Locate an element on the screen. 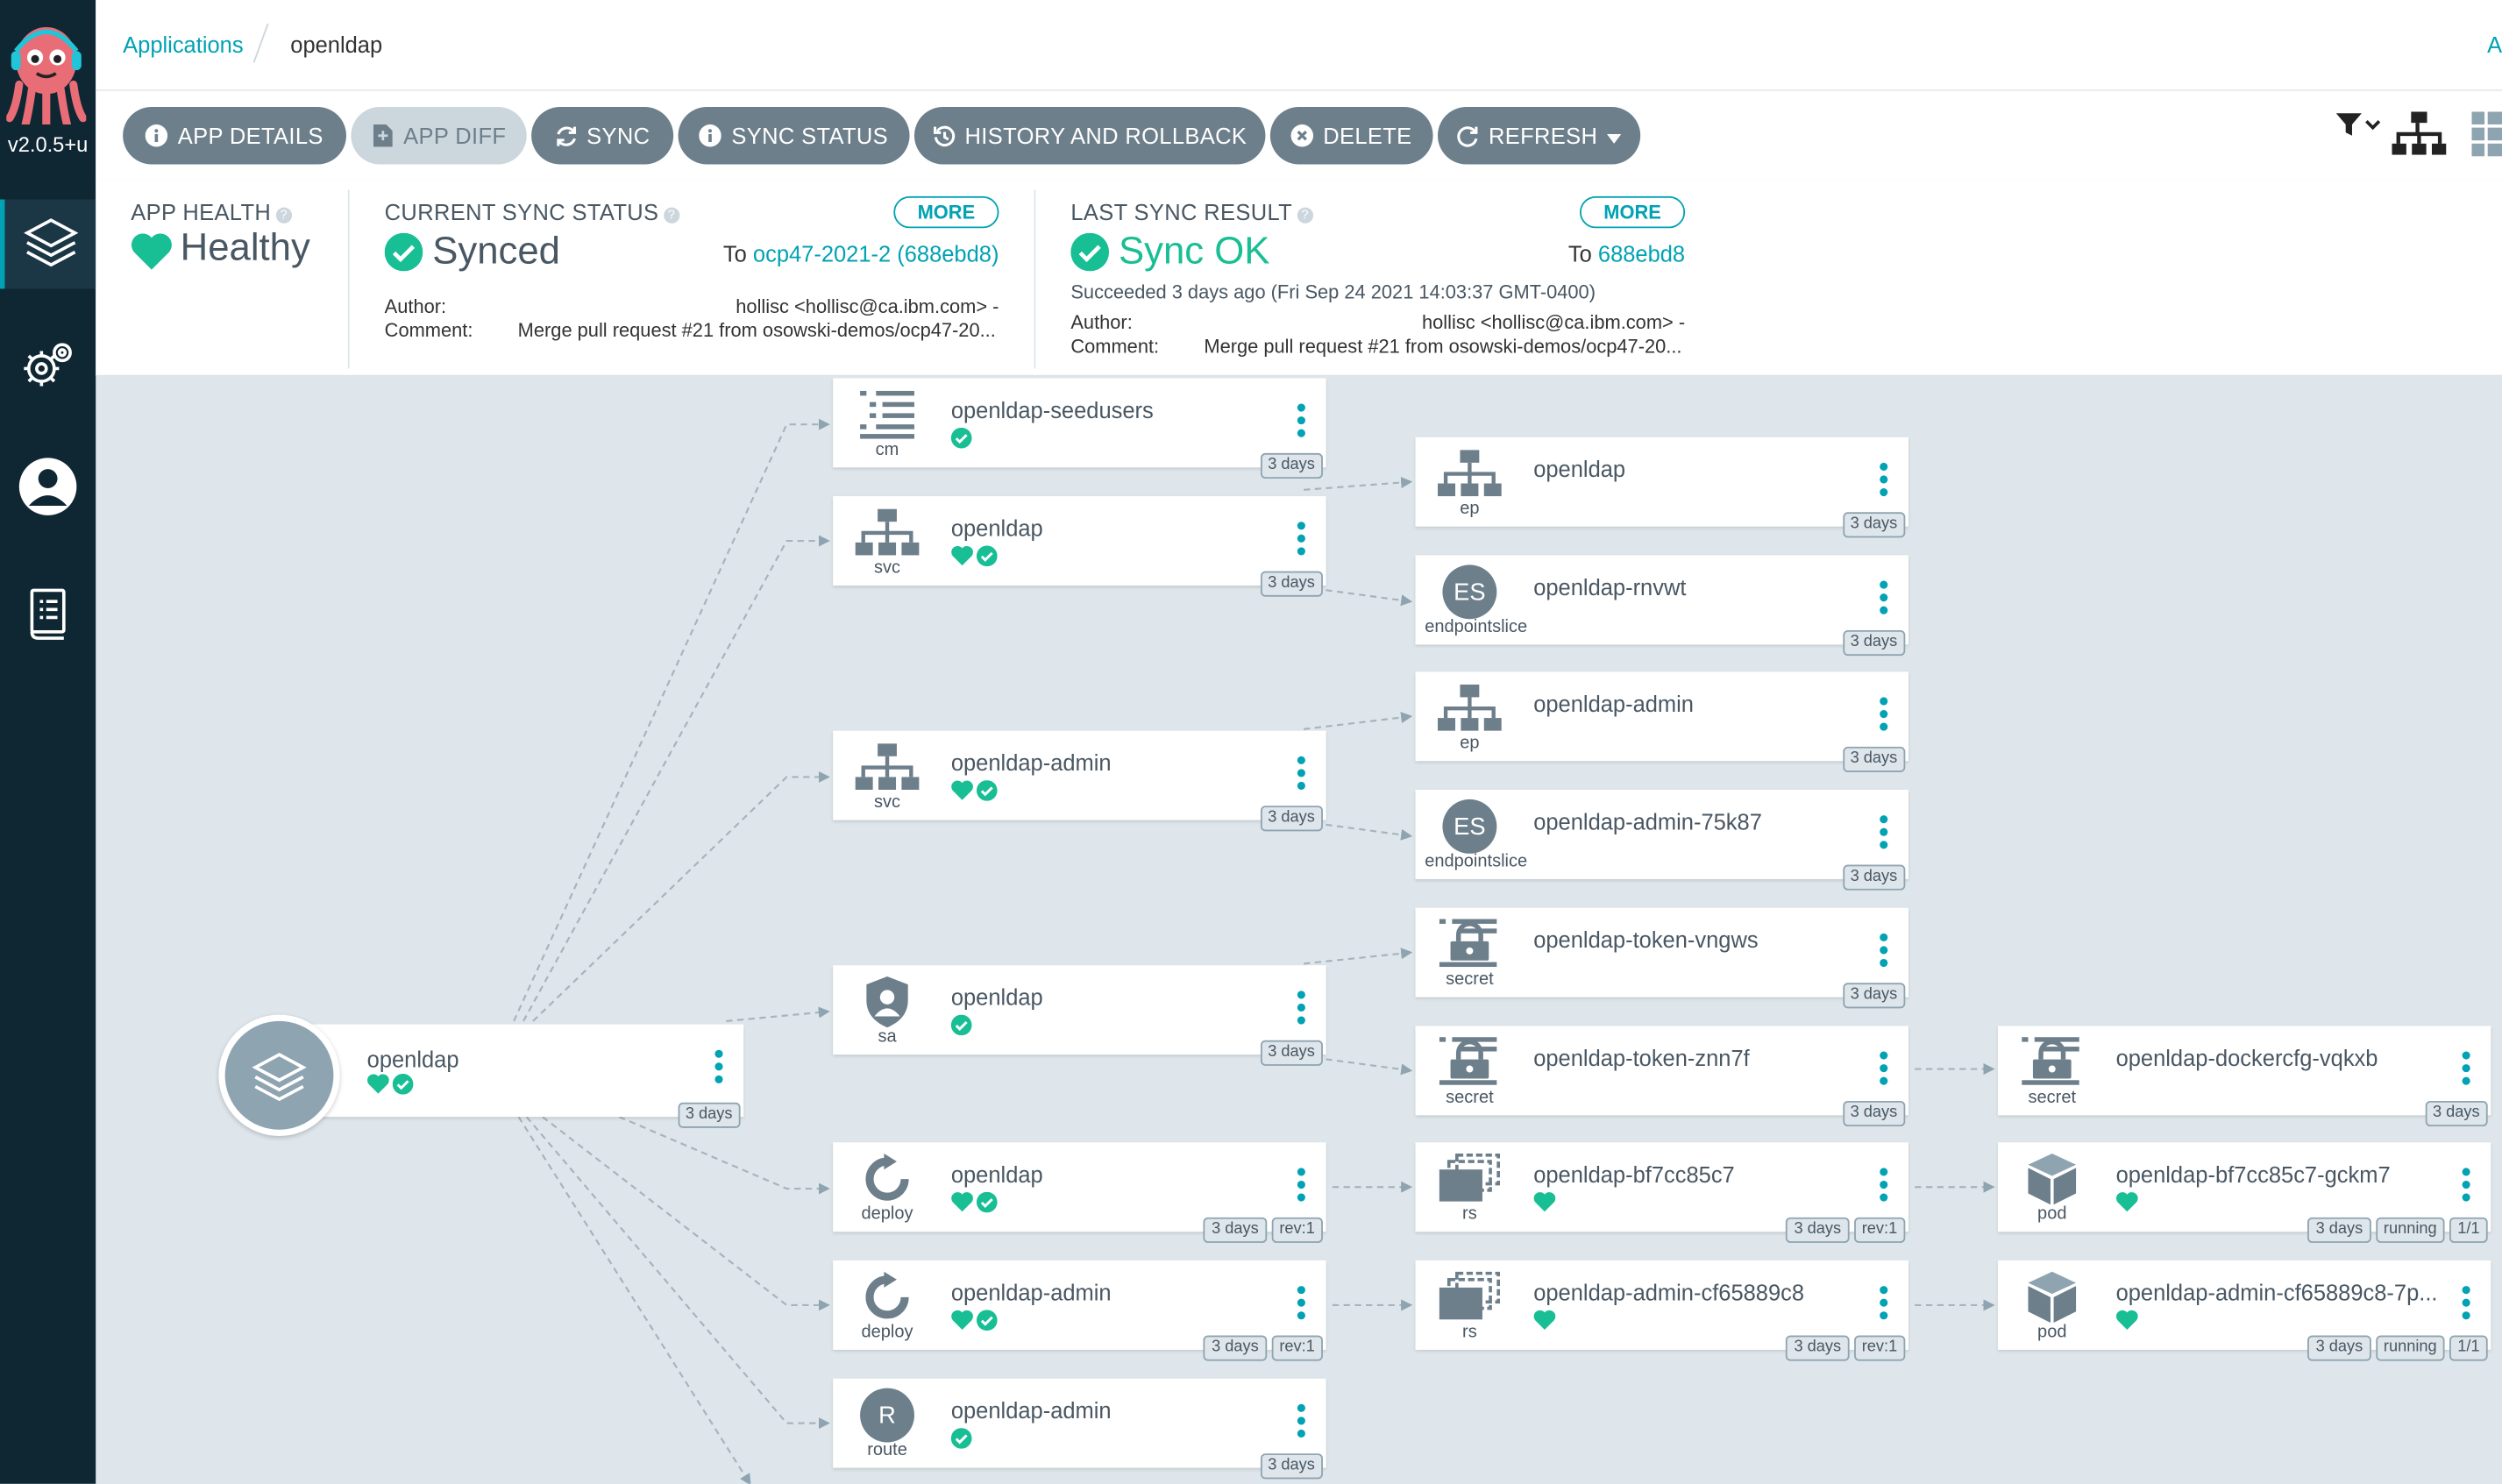 This screenshot has height=1484, width=2502. service-icon is located at coordinates (887, 533).